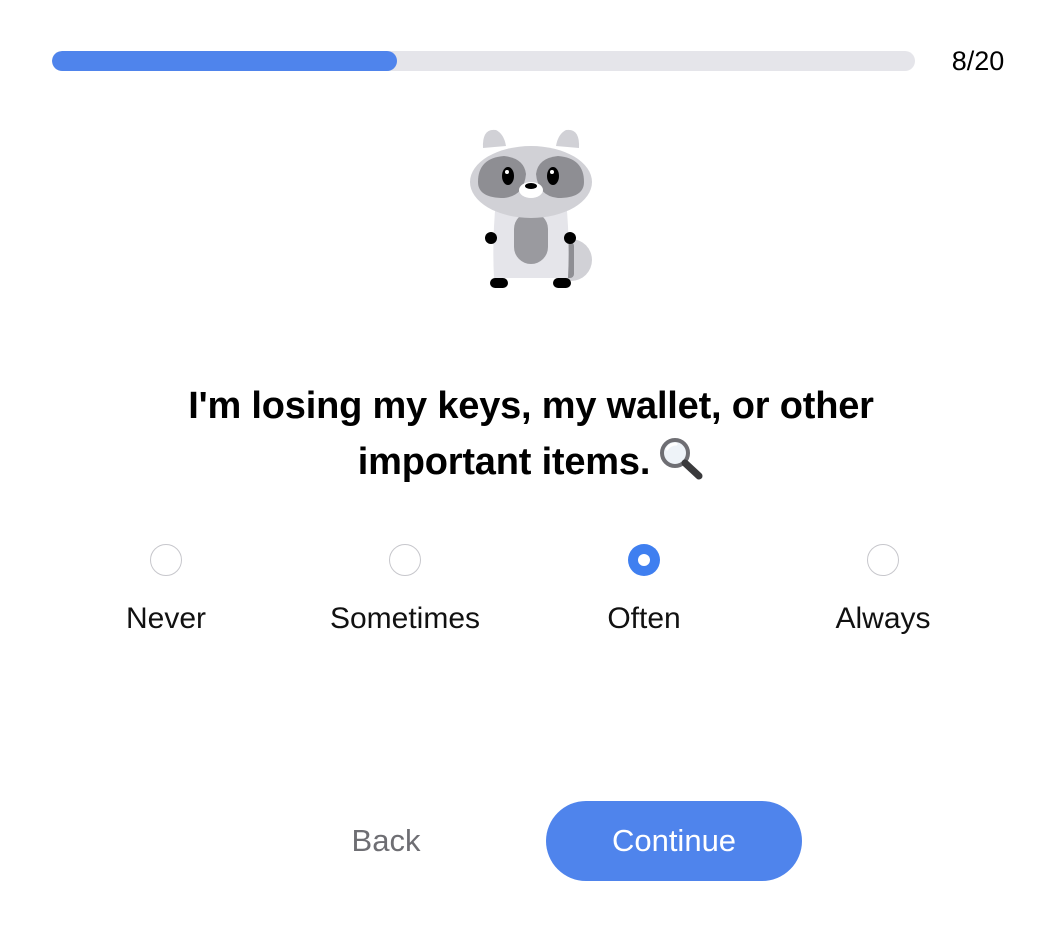  Describe the element at coordinates (405, 560) in the screenshot. I see `radio-sometimes` at that location.